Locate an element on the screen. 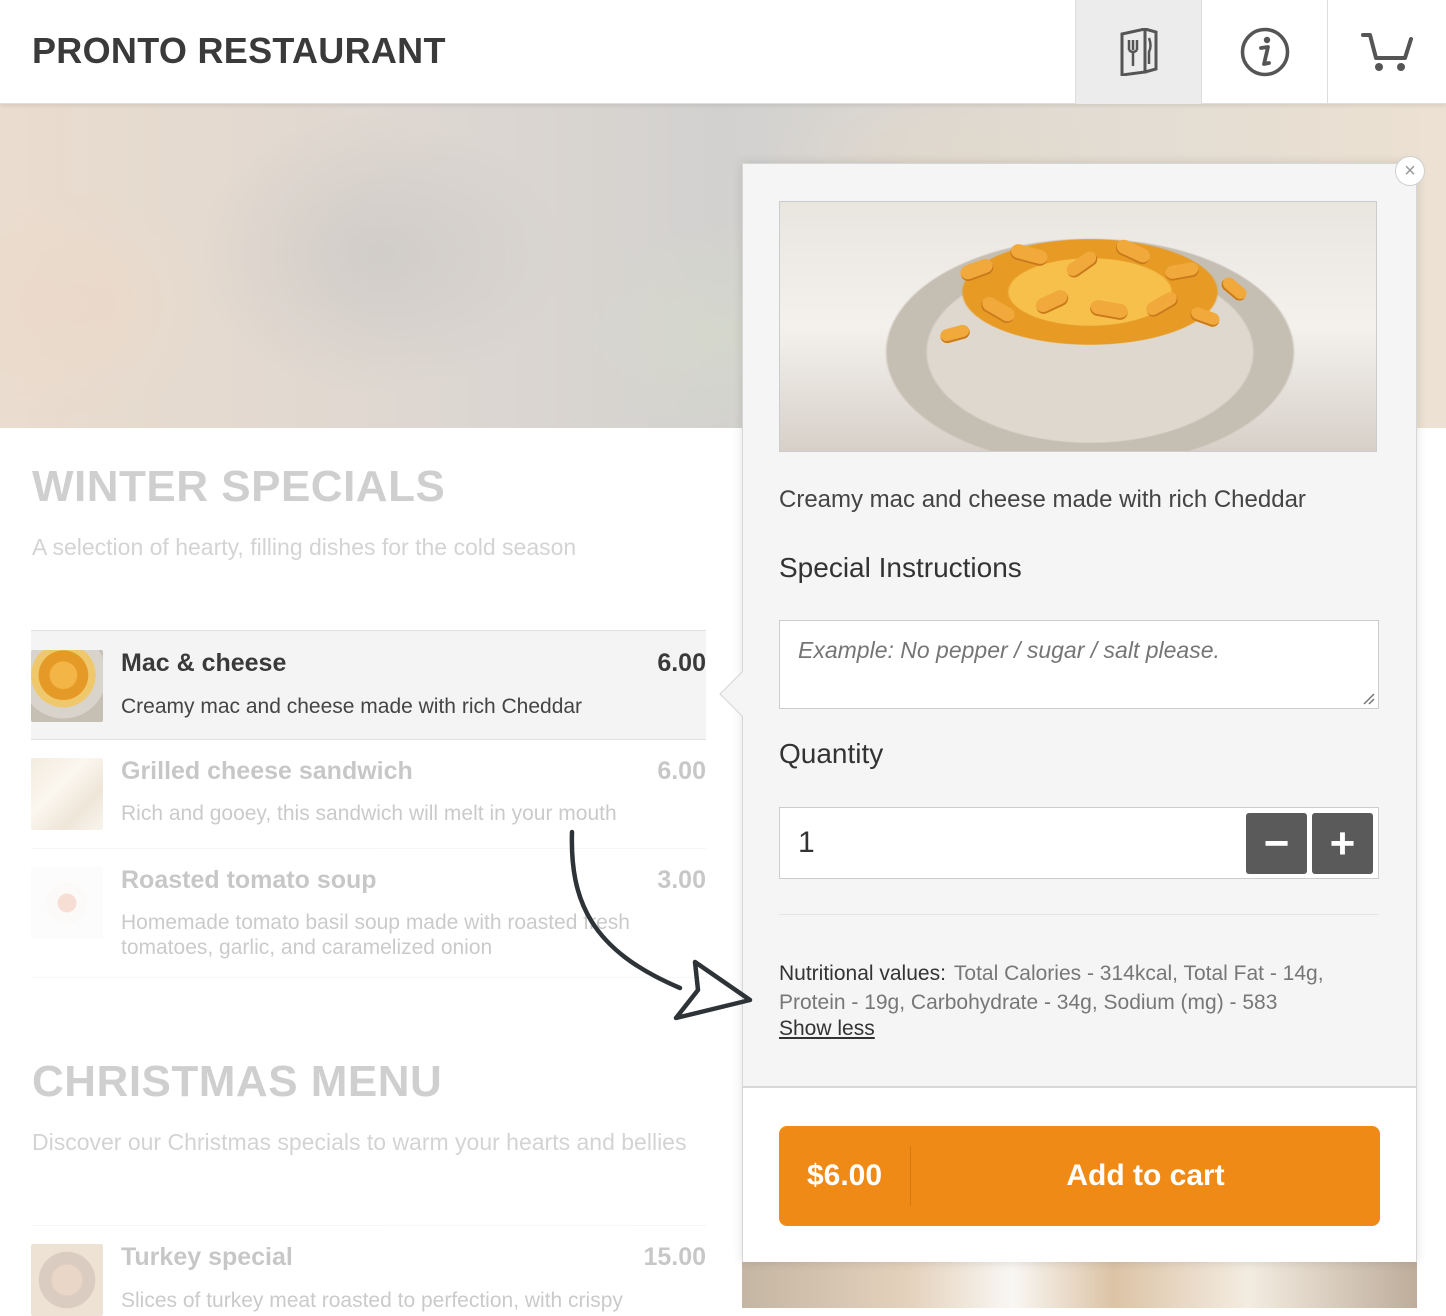 The width and height of the screenshot is (1446, 1316). food-image-strip is located at coordinates (1079, 1285).